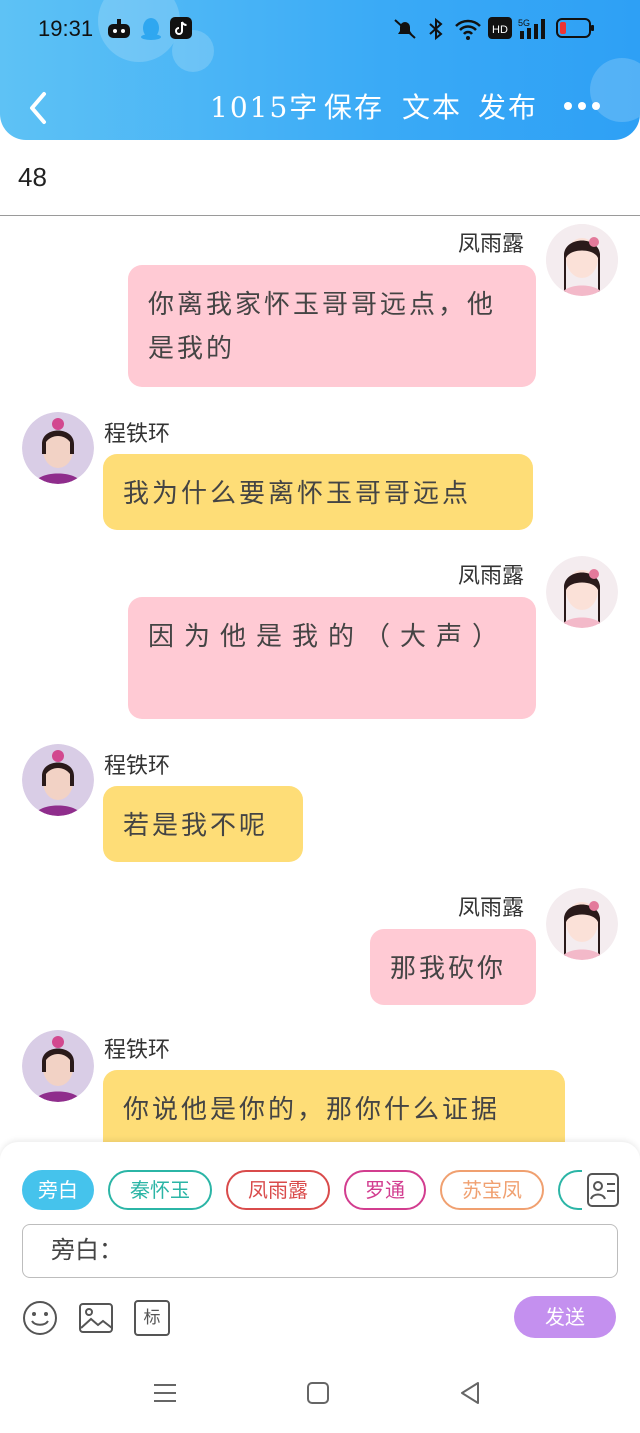 The width and height of the screenshot is (640, 1433). I want to click on app-header: 19:31 HD 5G 1015字 保存 文本 发布, so click(320, 70).